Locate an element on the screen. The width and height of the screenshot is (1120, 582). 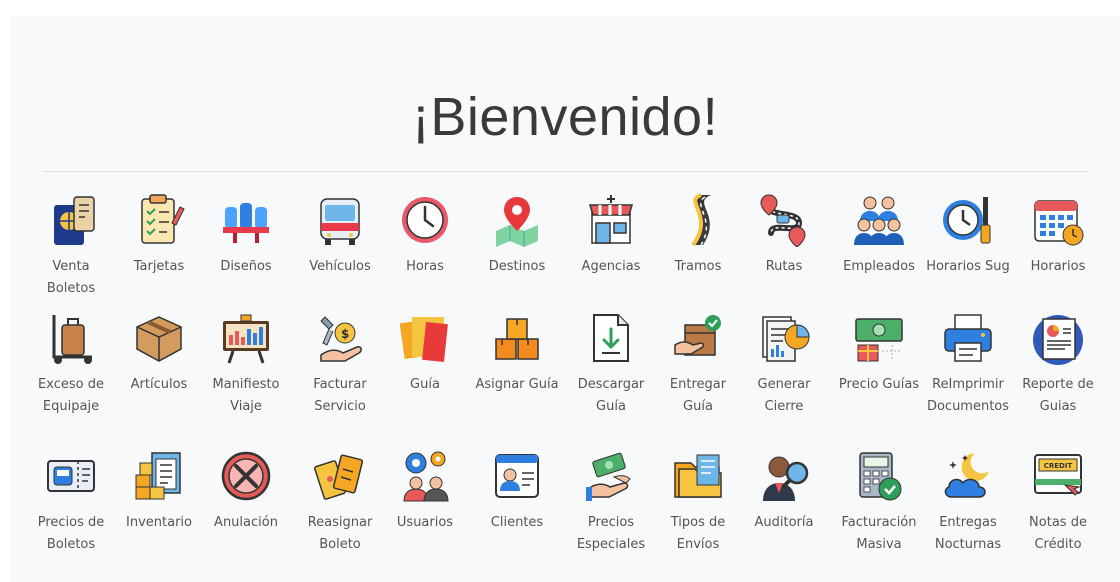
module-label: Rutas is located at coordinates (784, 266).